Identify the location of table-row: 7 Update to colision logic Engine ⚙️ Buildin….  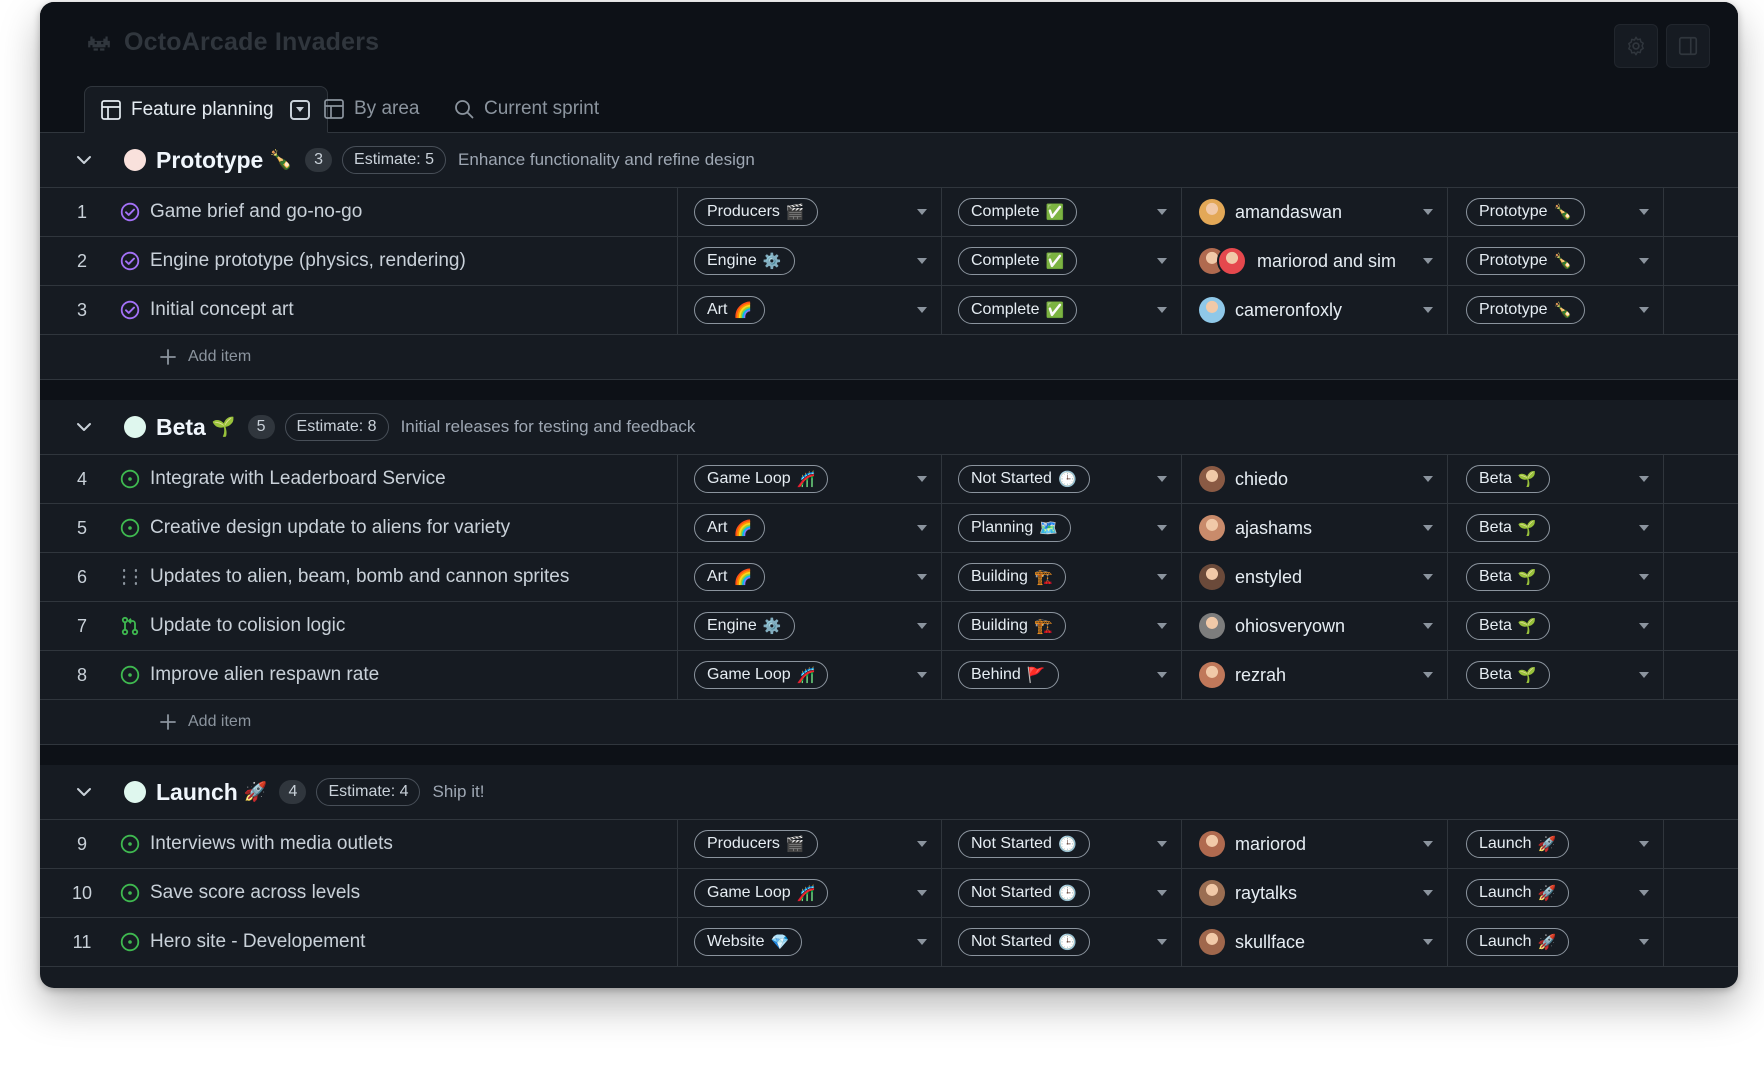
(889, 626).